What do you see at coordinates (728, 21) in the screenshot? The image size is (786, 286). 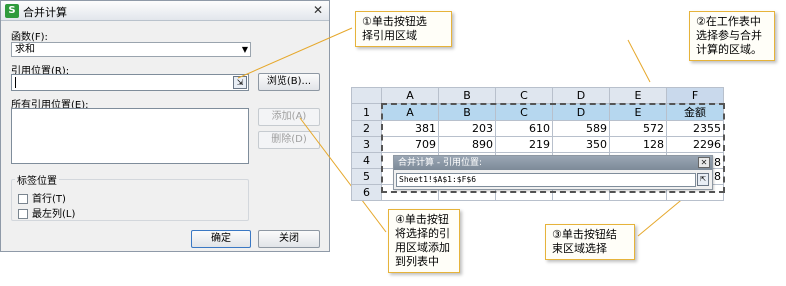 I see `callout-text: ②在工作表中` at bounding box center [728, 21].